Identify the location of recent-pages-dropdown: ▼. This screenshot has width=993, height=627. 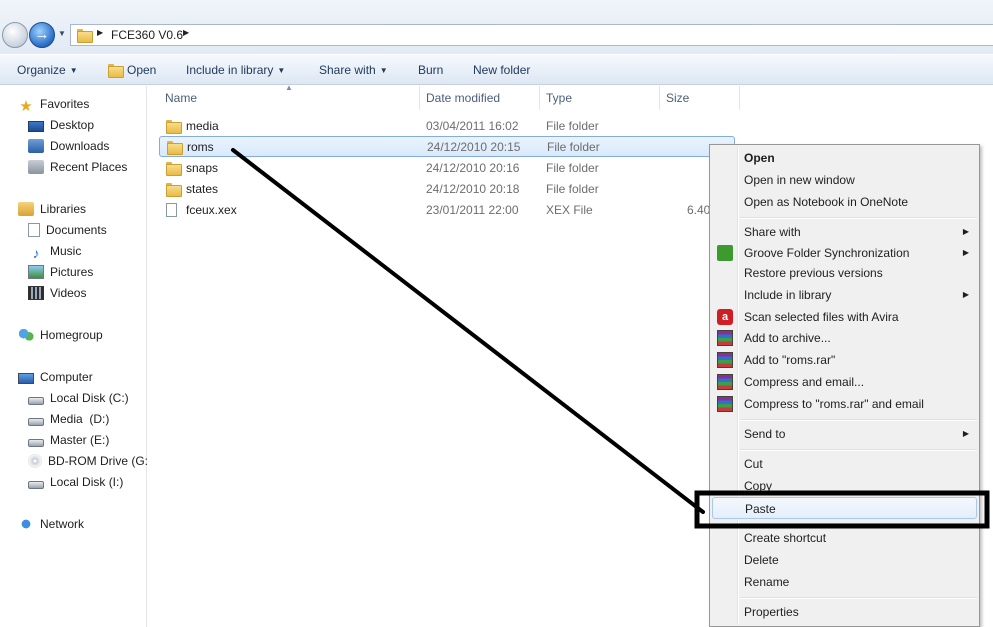
(63, 34).